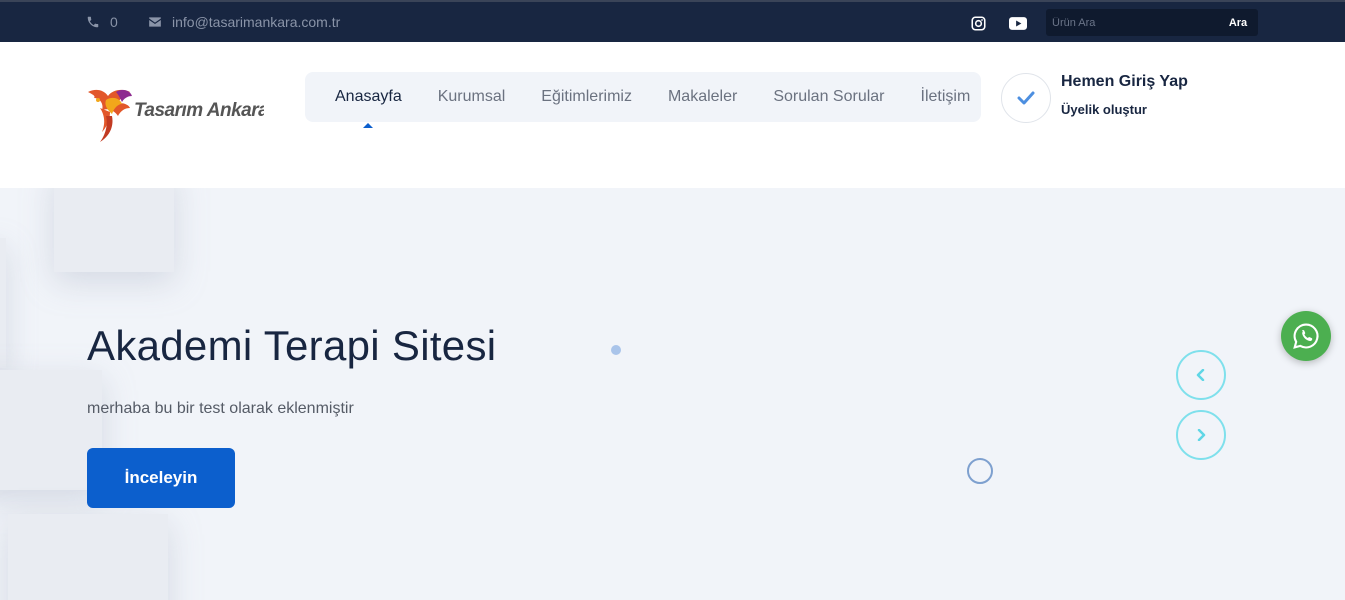  What do you see at coordinates (114, 22) in the screenshot?
I see `phone-number: 0` at bounding box center [114, 22].